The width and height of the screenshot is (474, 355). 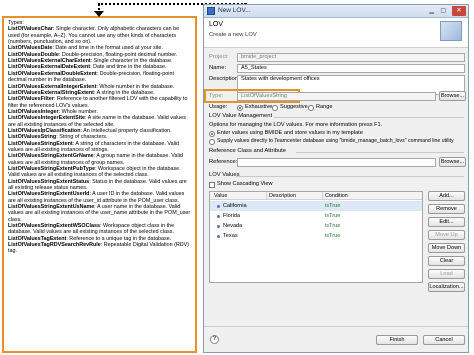 What do you see at coordinates (214, 339) in the screenshot?
I see `help-icon: ?` at bounding box center [214, 339].